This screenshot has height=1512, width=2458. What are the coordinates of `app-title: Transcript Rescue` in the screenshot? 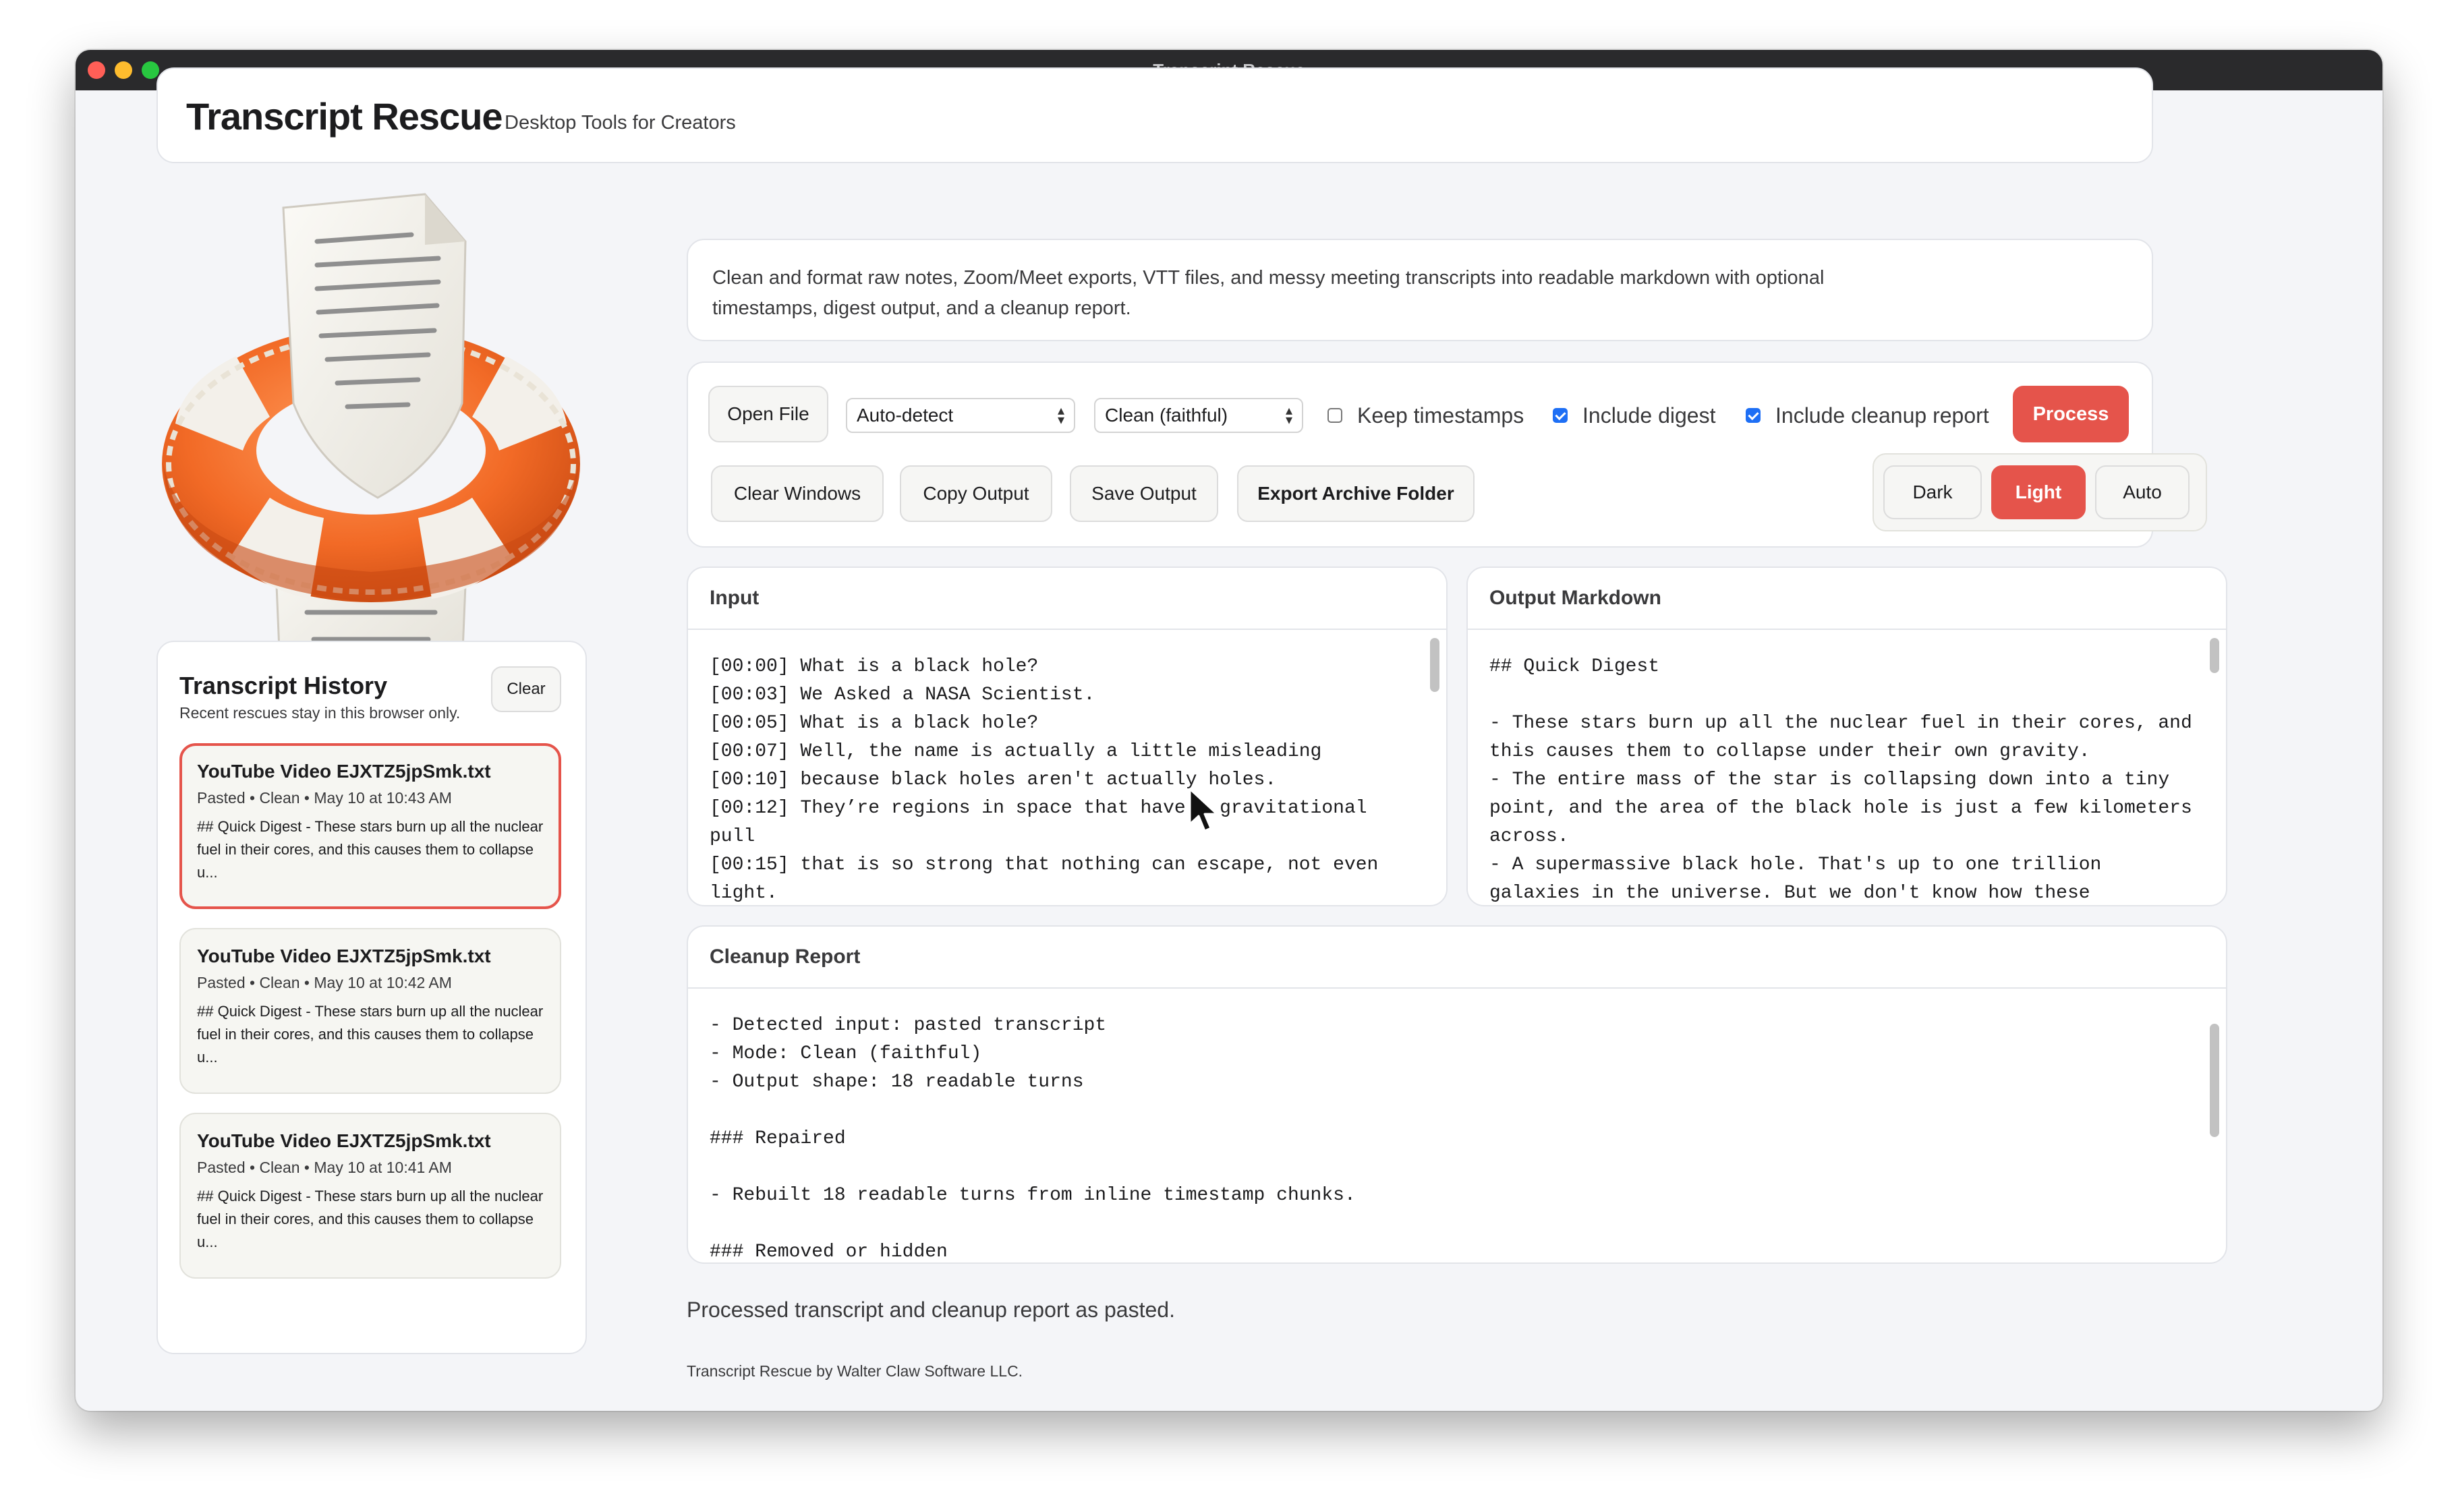 It's located at (344, 116).